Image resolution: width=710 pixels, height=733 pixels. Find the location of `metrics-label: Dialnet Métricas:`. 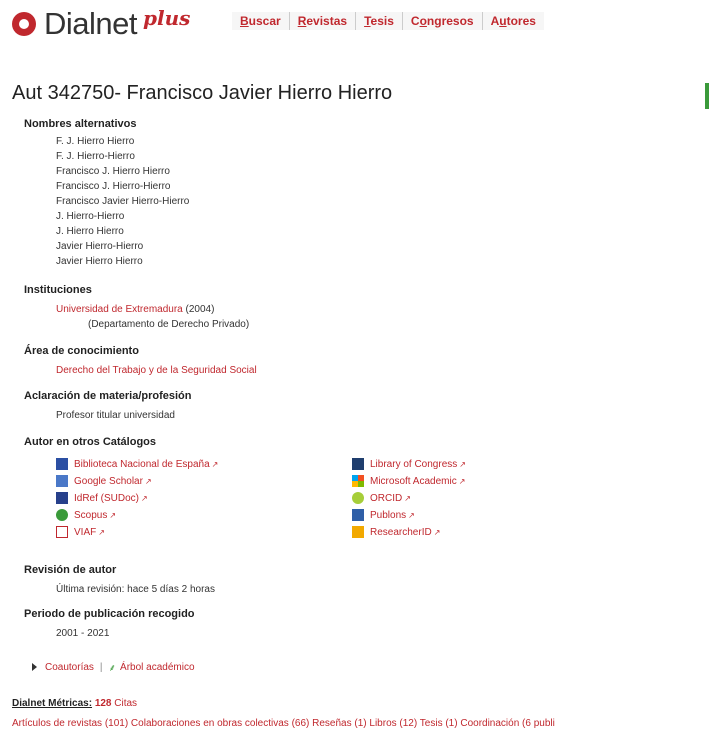

metrics-label: Dialnet Métricas: is located at coordinates (52, 703).